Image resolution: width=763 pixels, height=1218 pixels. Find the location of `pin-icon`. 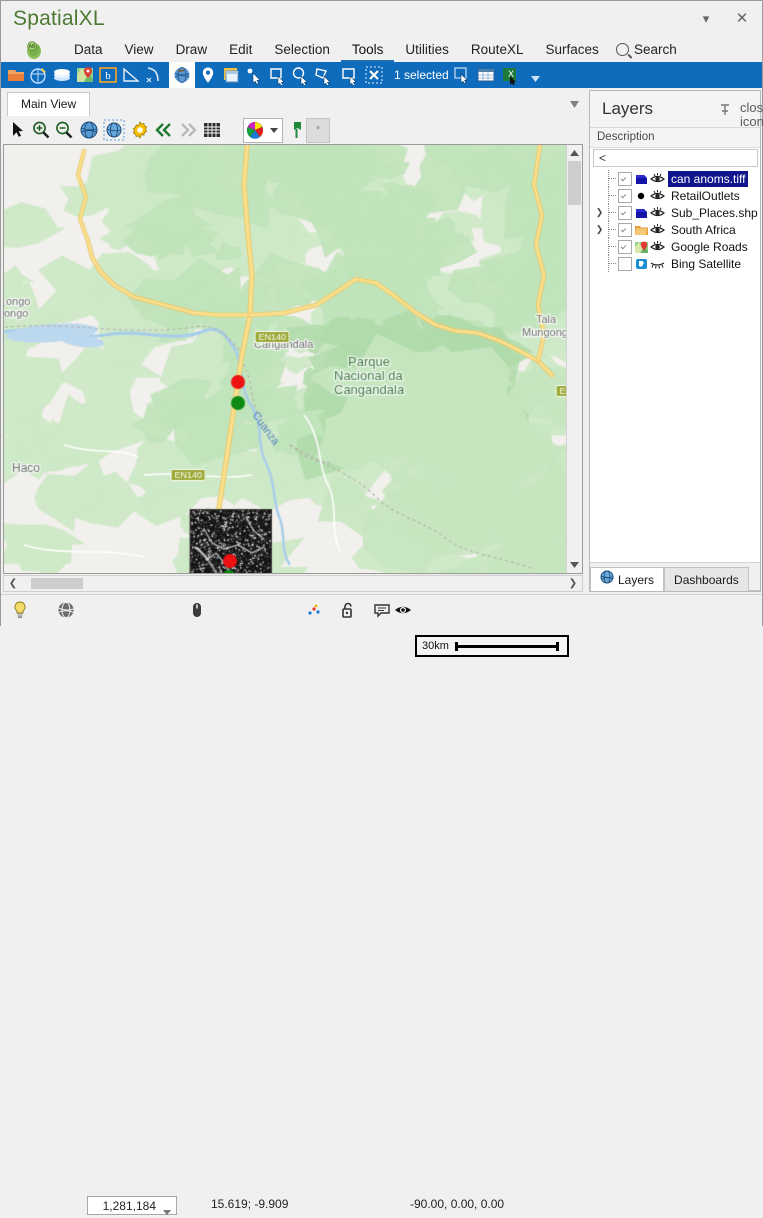

pin-icon is located at coordinates (725, 110).